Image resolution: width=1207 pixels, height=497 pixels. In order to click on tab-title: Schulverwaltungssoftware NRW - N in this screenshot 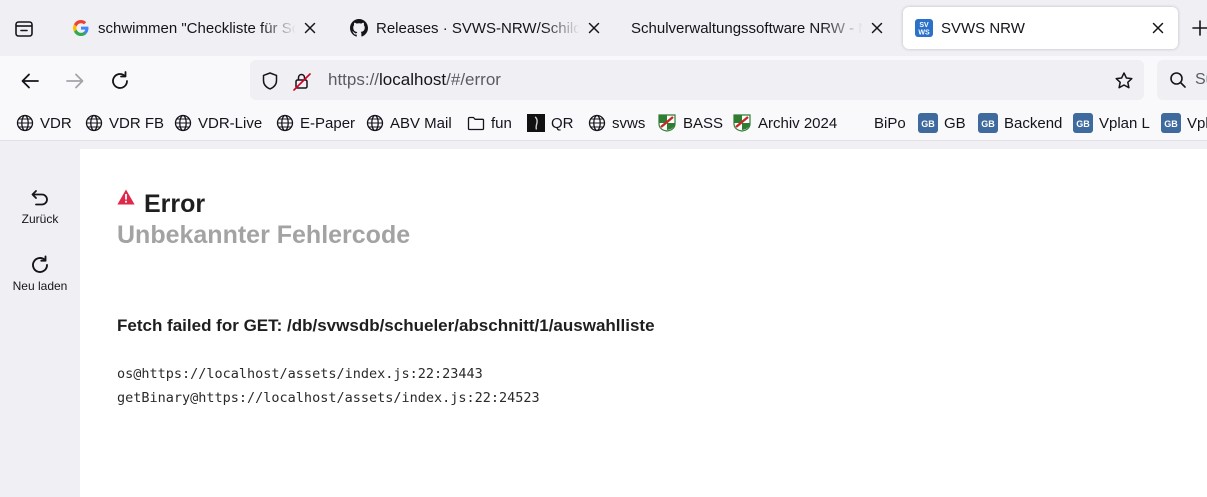, I will do `click(747, 28)`.